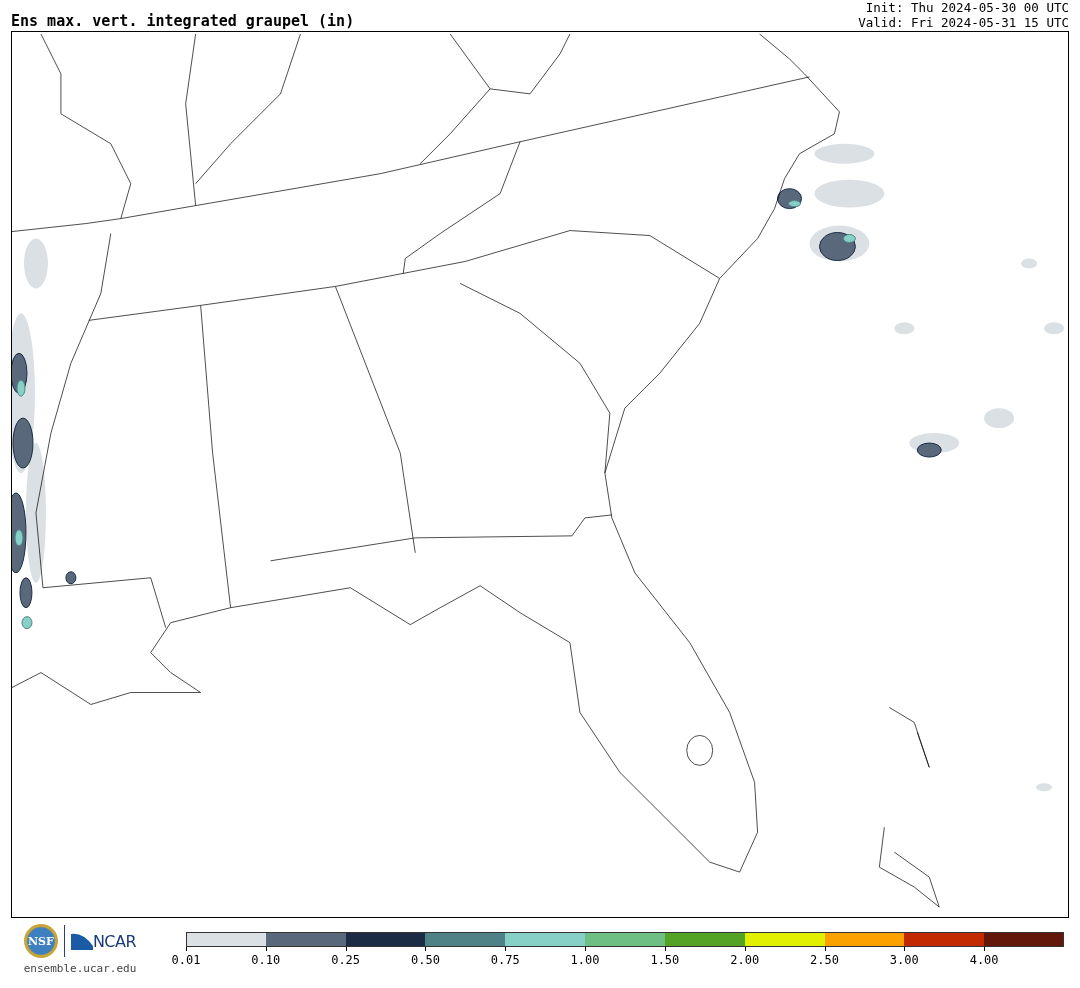 The height and width of the screenshot is (988, 1080). Describe the element at coordinates (346, 960) in the screenshot. I see `colorbar-label: 0.25` at that location.